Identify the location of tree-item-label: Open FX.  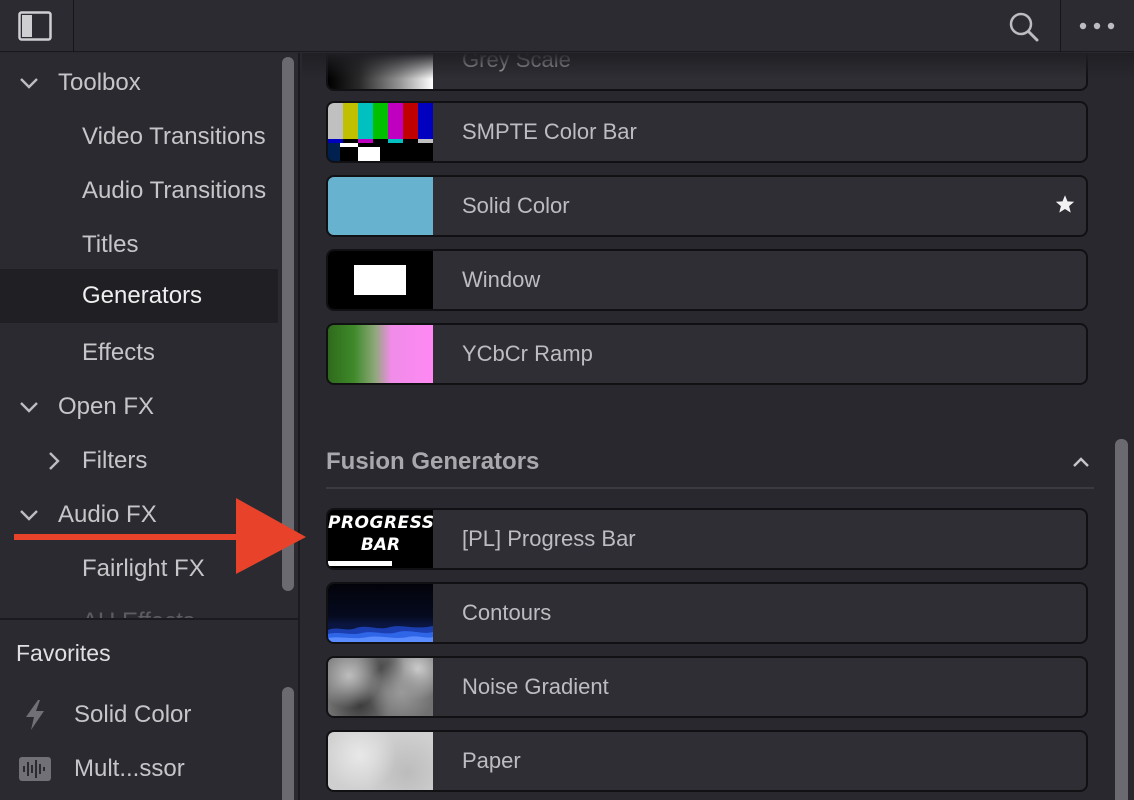
(106, 406).